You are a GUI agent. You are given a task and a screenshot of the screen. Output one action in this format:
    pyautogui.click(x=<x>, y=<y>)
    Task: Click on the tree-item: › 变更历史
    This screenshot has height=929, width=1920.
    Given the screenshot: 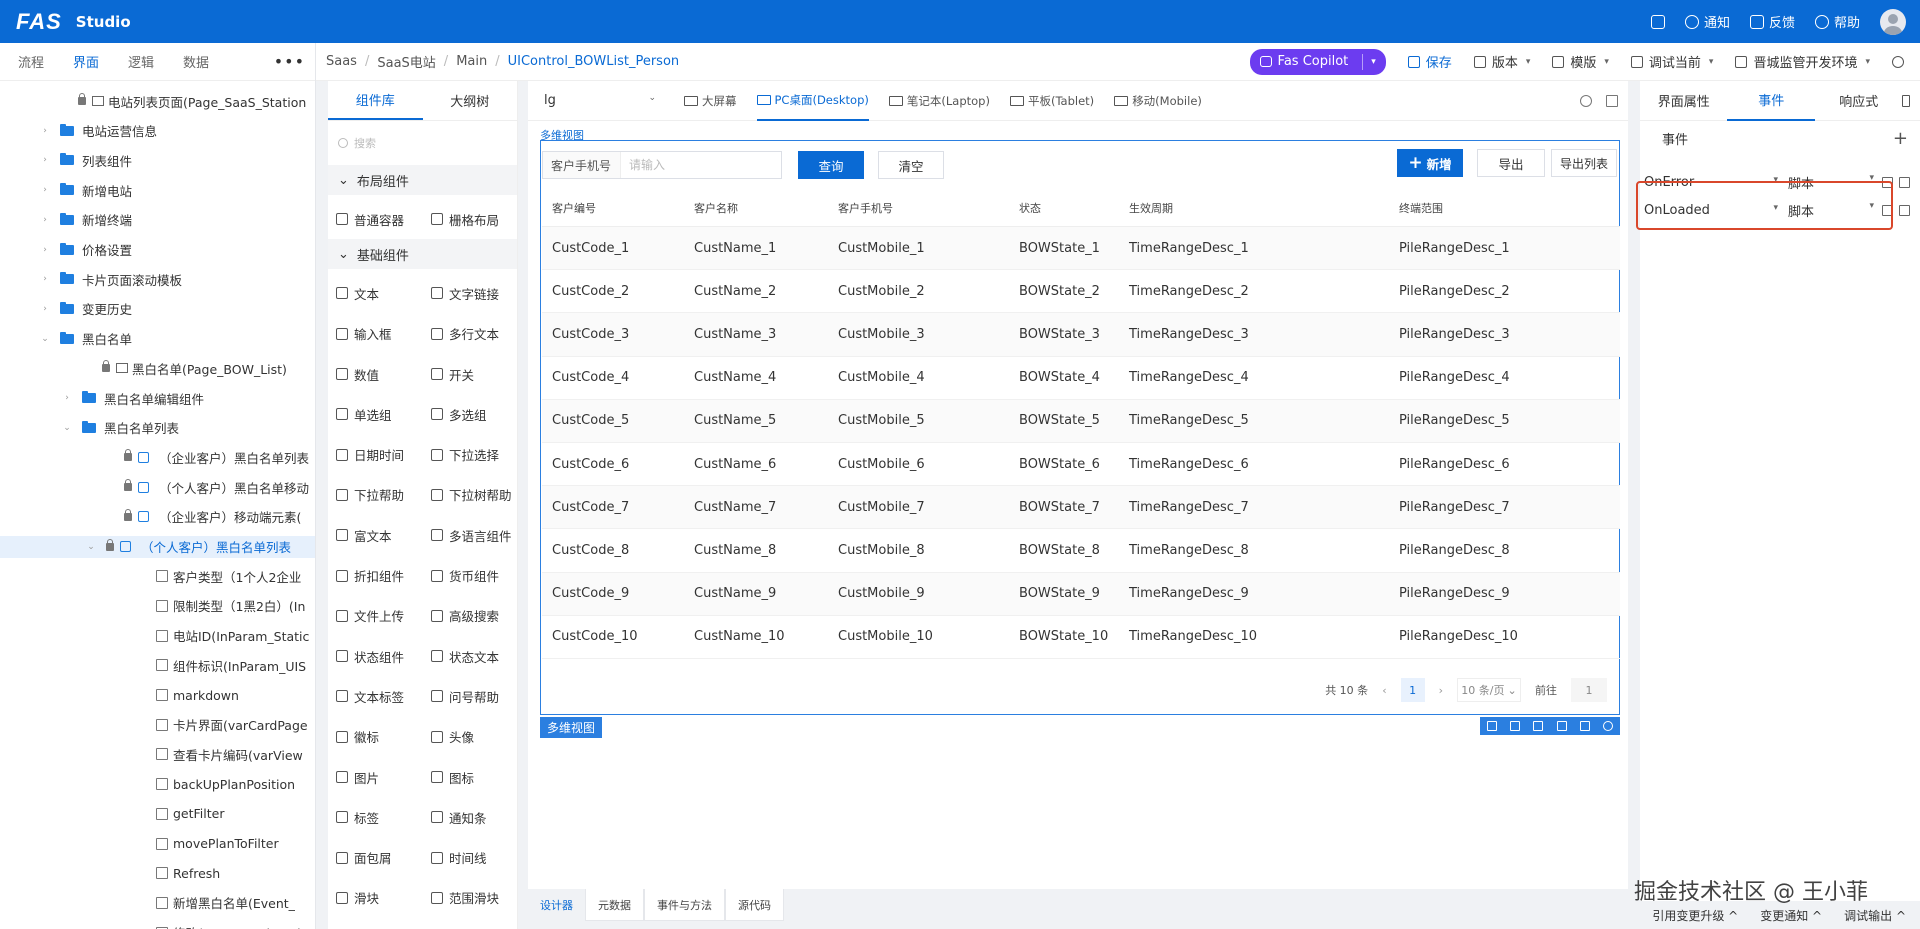 What is the action you would take?
    pyautogui.click(x=157, y=309)
    